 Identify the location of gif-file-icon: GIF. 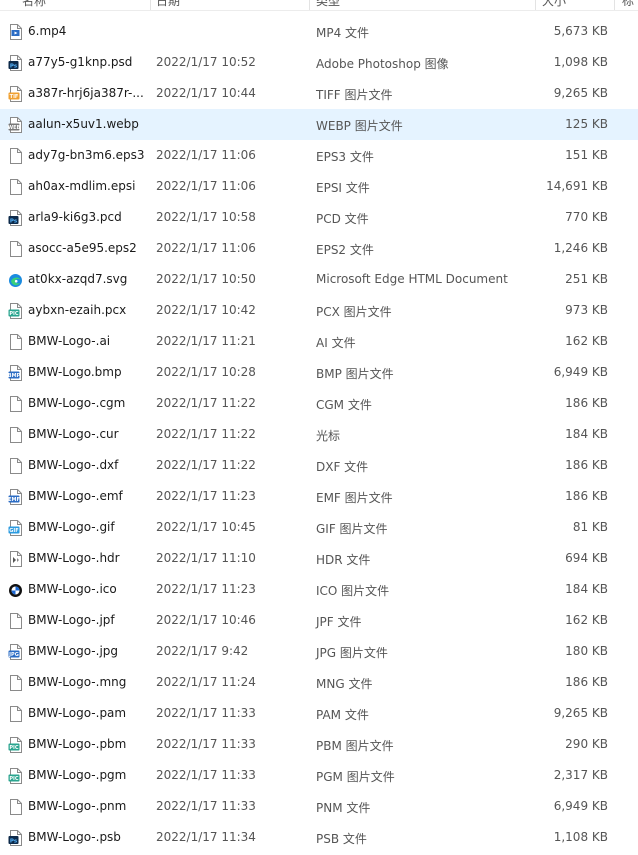
(15, 528).